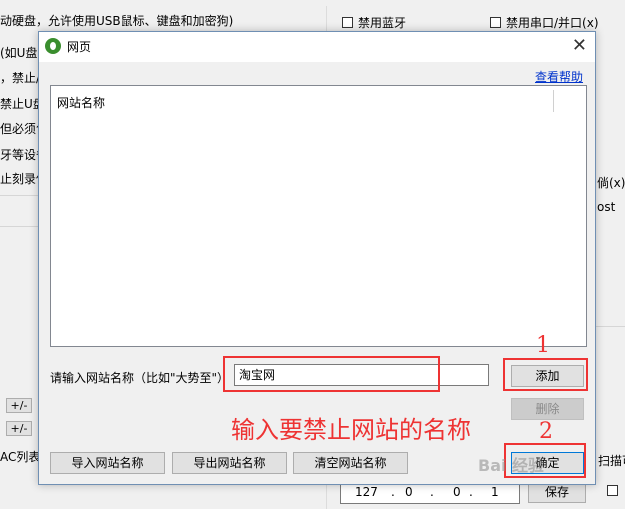 The height and width of the screenshot is (509, 625). Describe the element at coordinates (117, 21) in the screenshot. I see `bg-text-line: 动硬盘，允许使用USB鼠标、键盘和加密狗)` at that location.